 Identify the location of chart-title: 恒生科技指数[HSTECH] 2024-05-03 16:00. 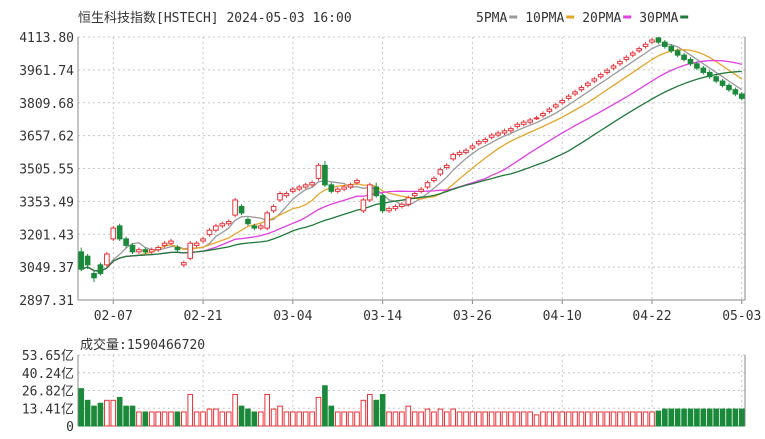
(215, 18).